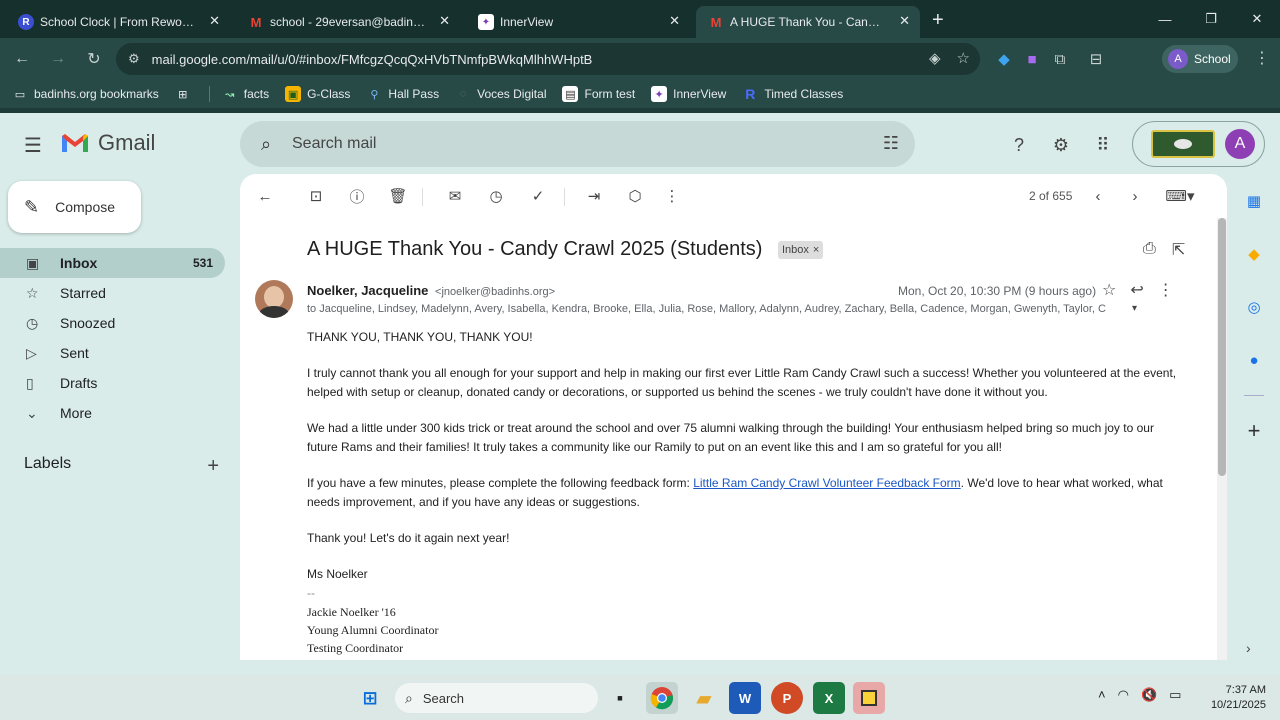 The height and width of the screenshot is (720, 1280). What do you see at coordinates (58, 59) in the screenshot?
I see `forward-icon: →` at bounding box center [58, 59].